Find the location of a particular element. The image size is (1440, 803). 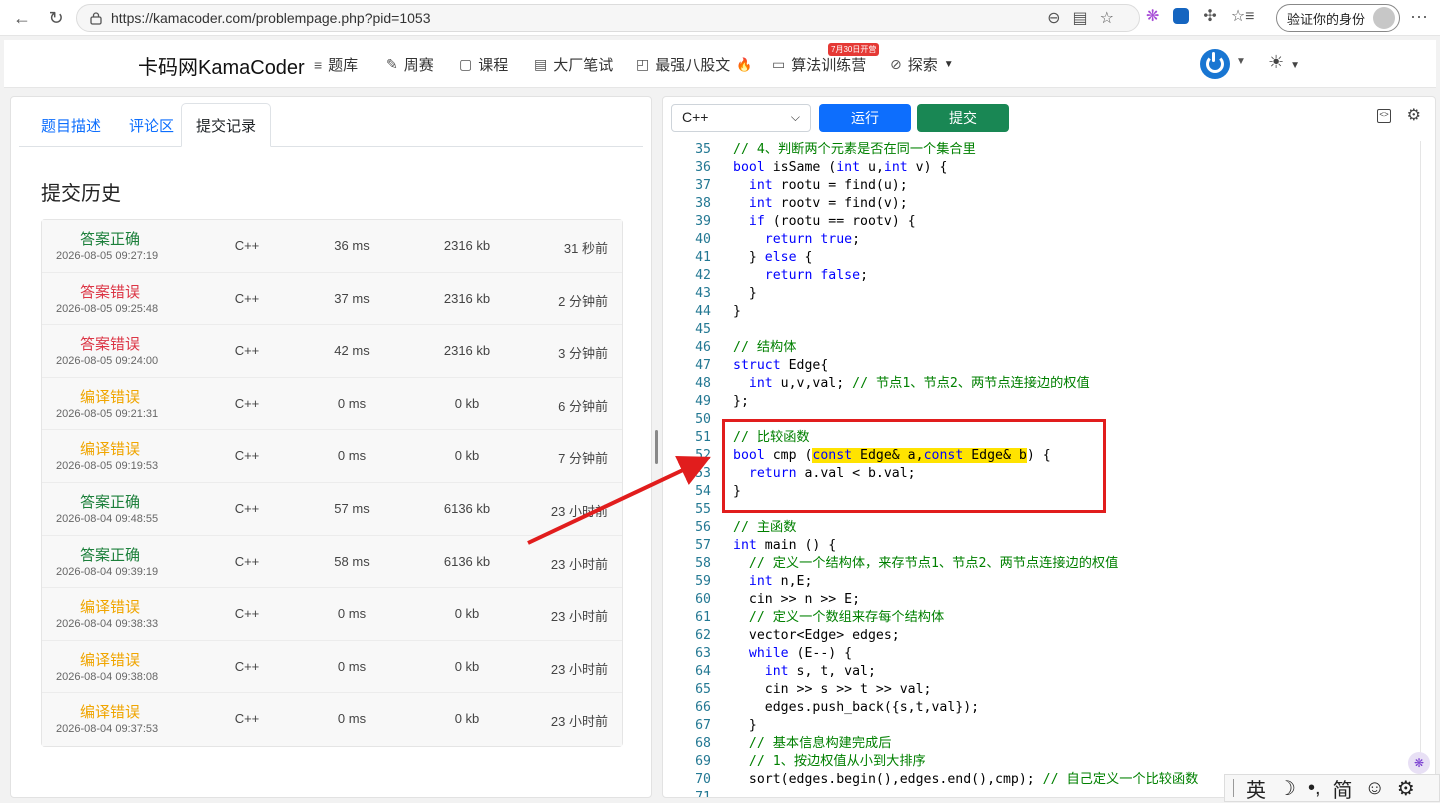

submission-memory: 2316 kb is located at coordinates (467, 245).